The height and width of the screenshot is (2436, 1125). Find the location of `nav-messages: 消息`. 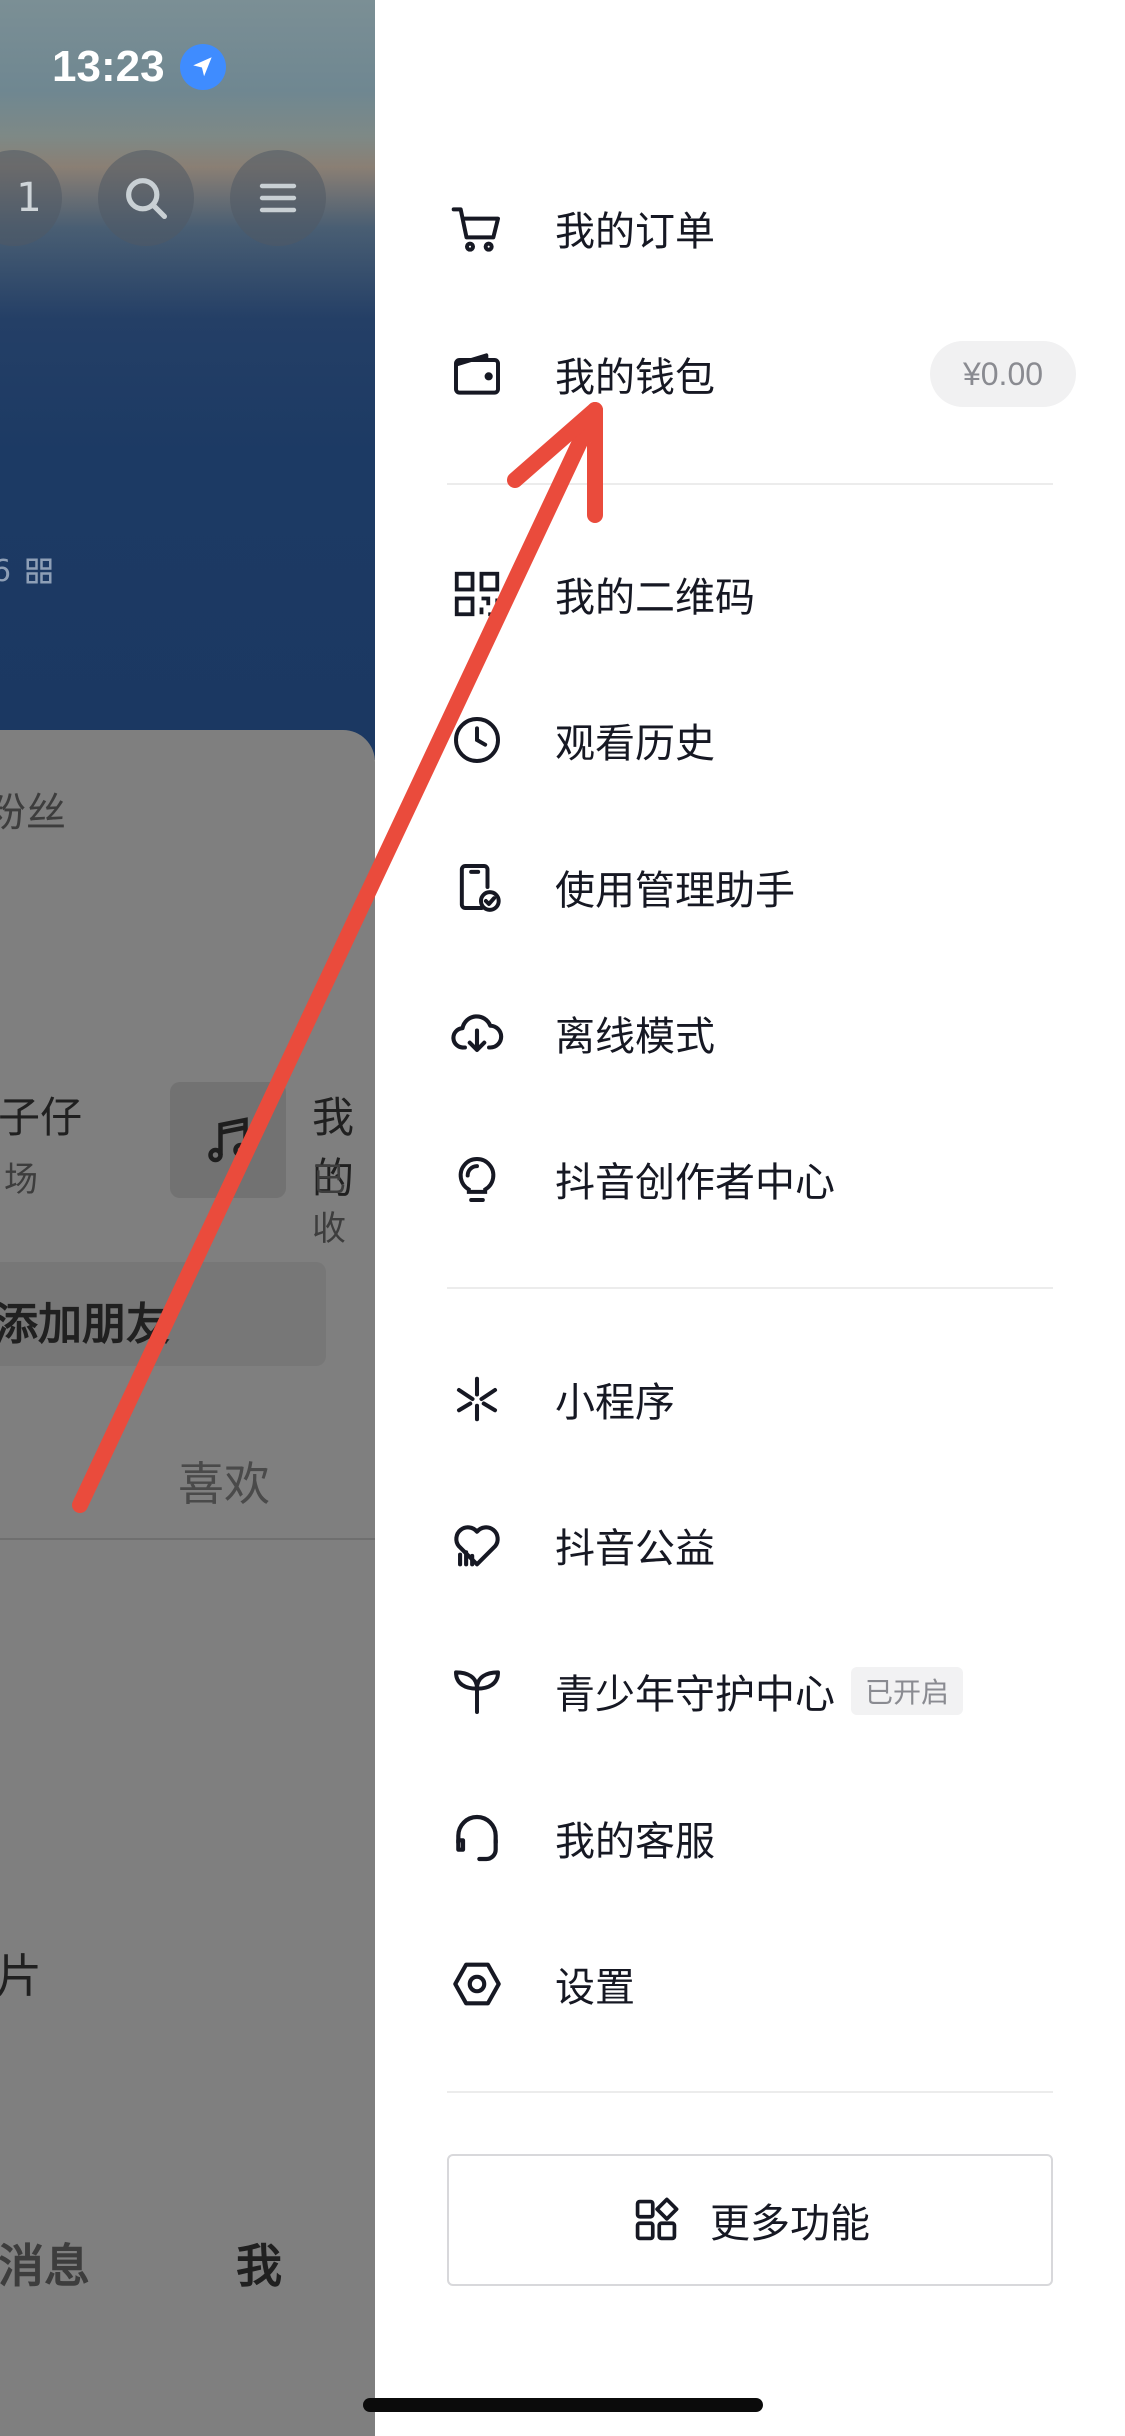

nav-messages: 消息 is located at coordinates (45, 2263).